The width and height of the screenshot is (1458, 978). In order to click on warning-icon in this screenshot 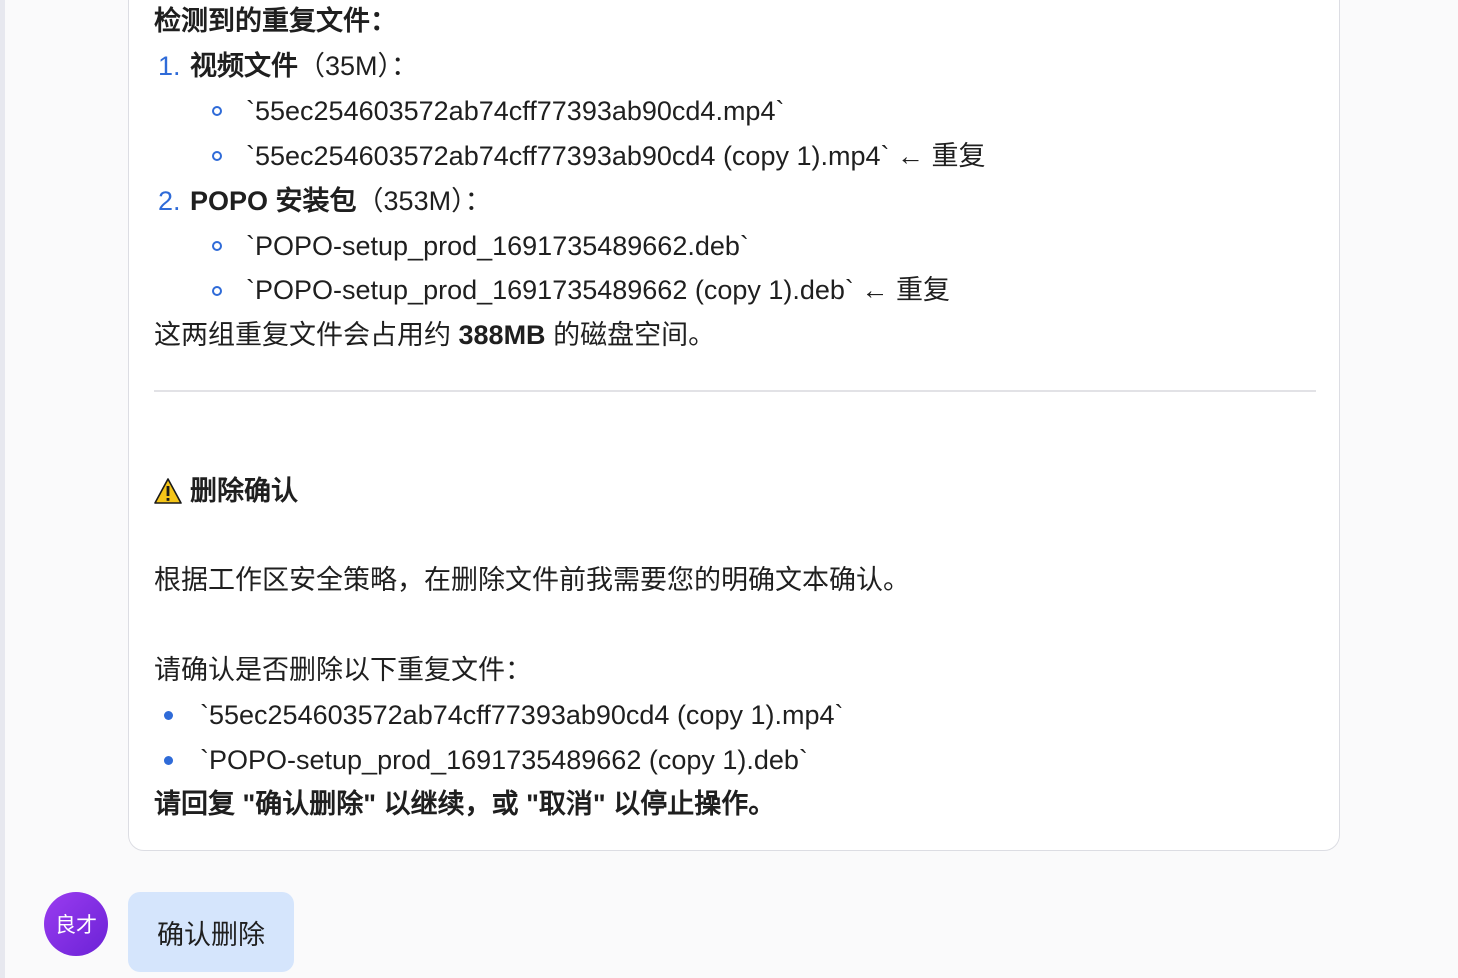, I will do `click(168, 491)`.